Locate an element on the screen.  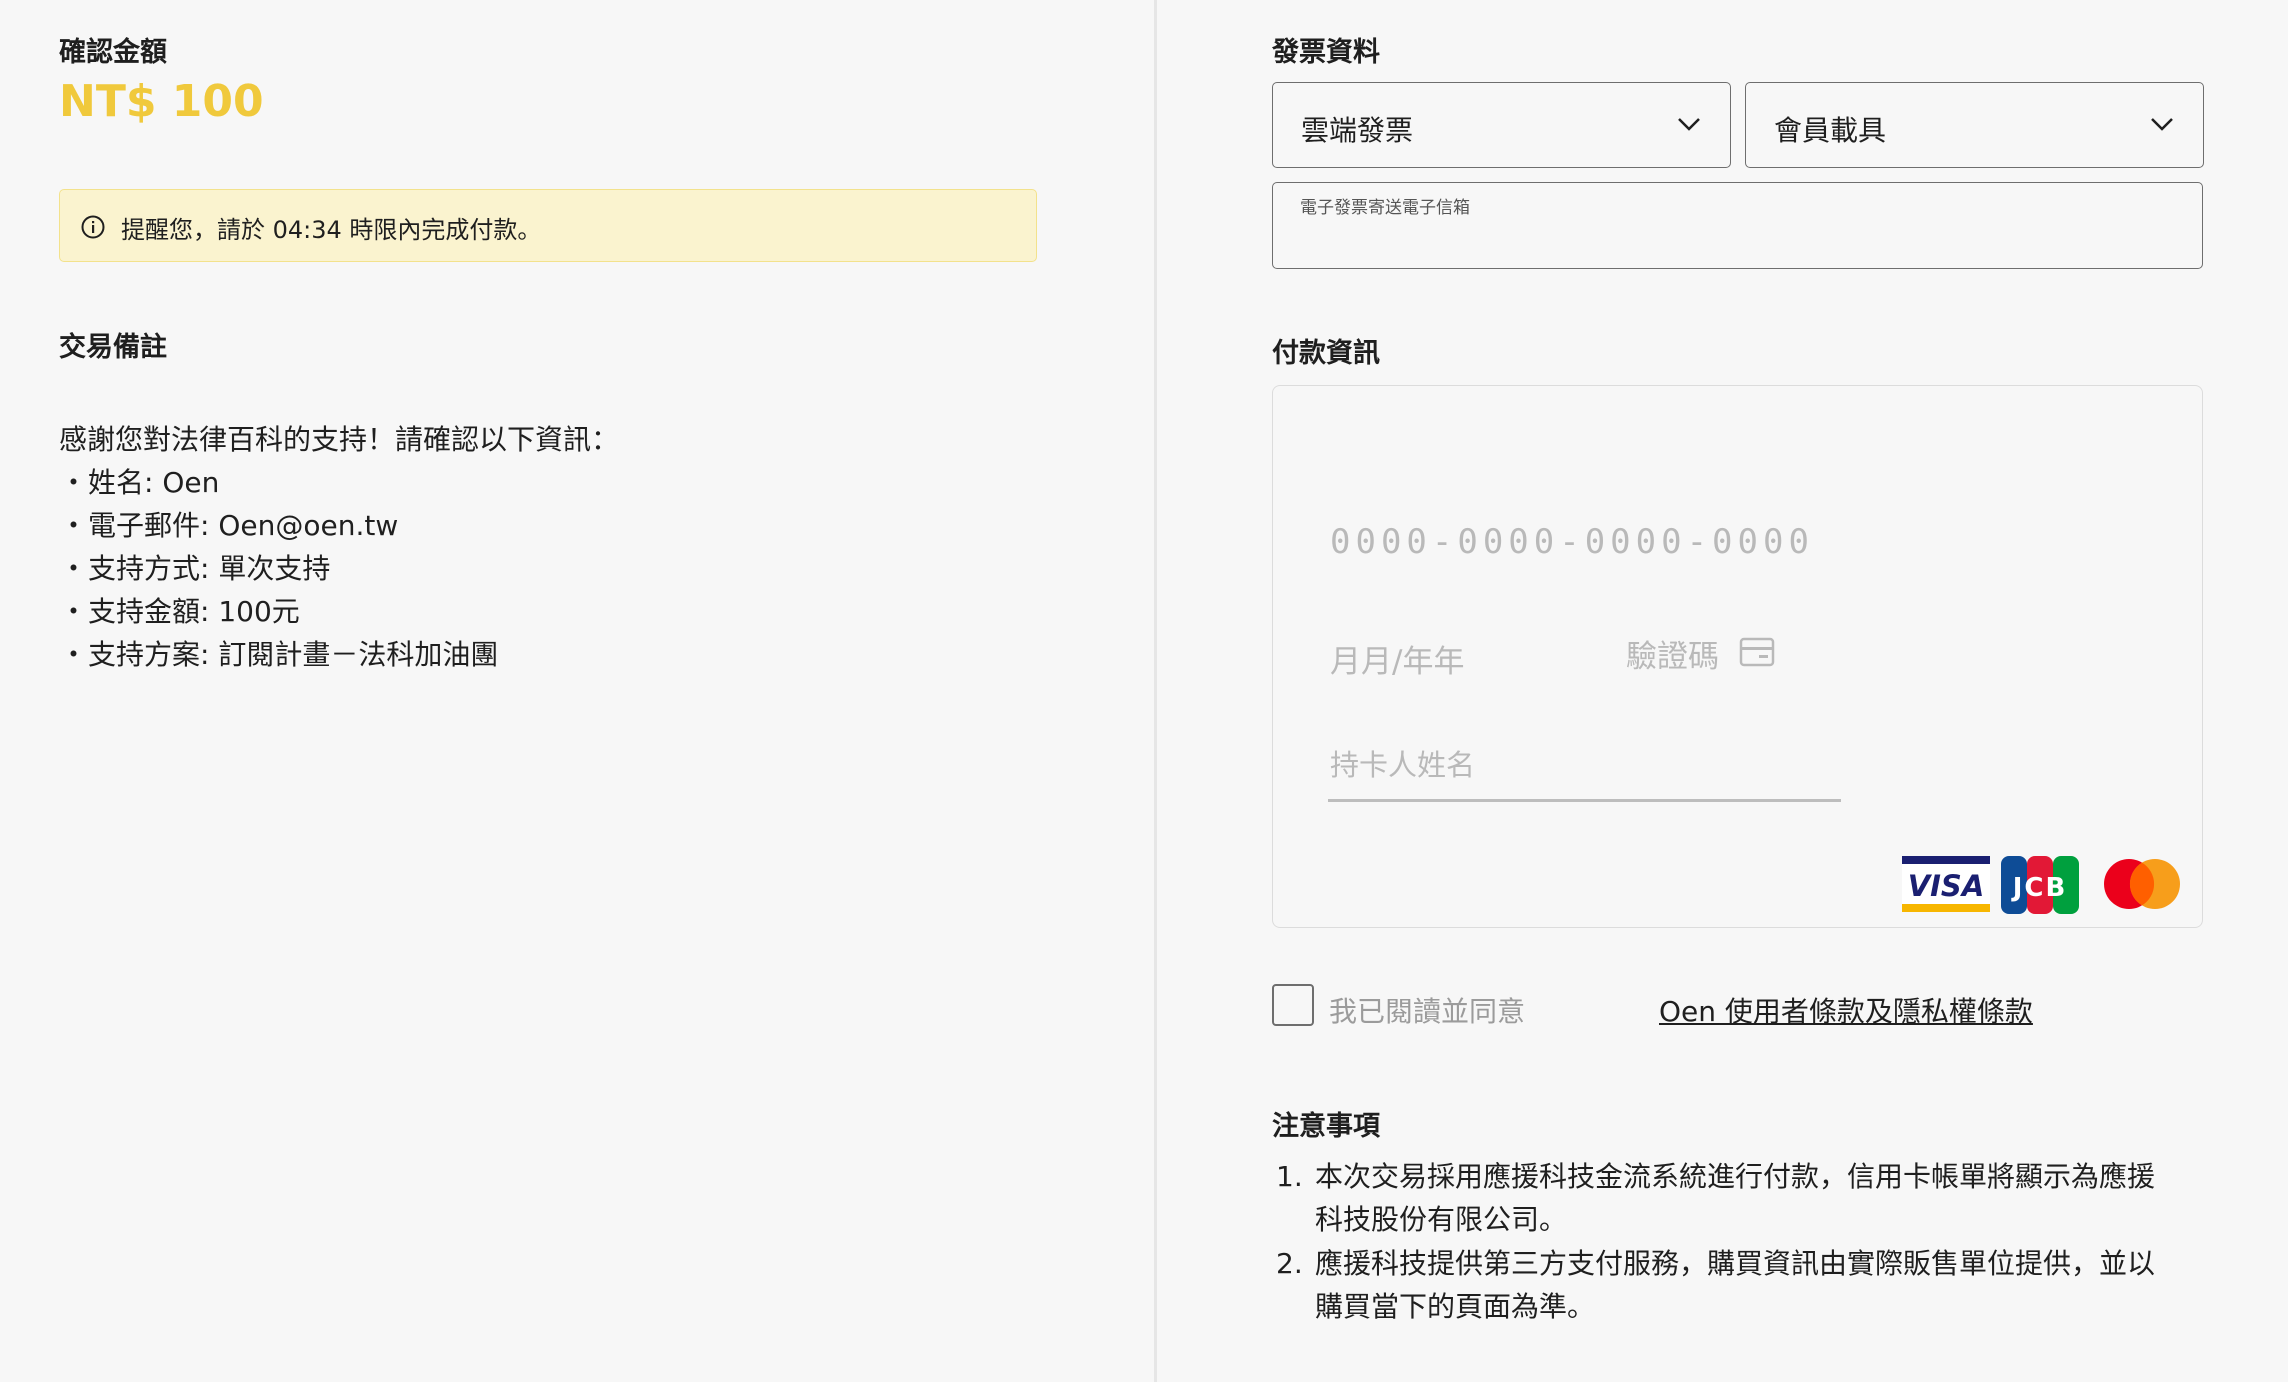
jcb-logo-icon: JCB is located at coordinates (2040, 885).